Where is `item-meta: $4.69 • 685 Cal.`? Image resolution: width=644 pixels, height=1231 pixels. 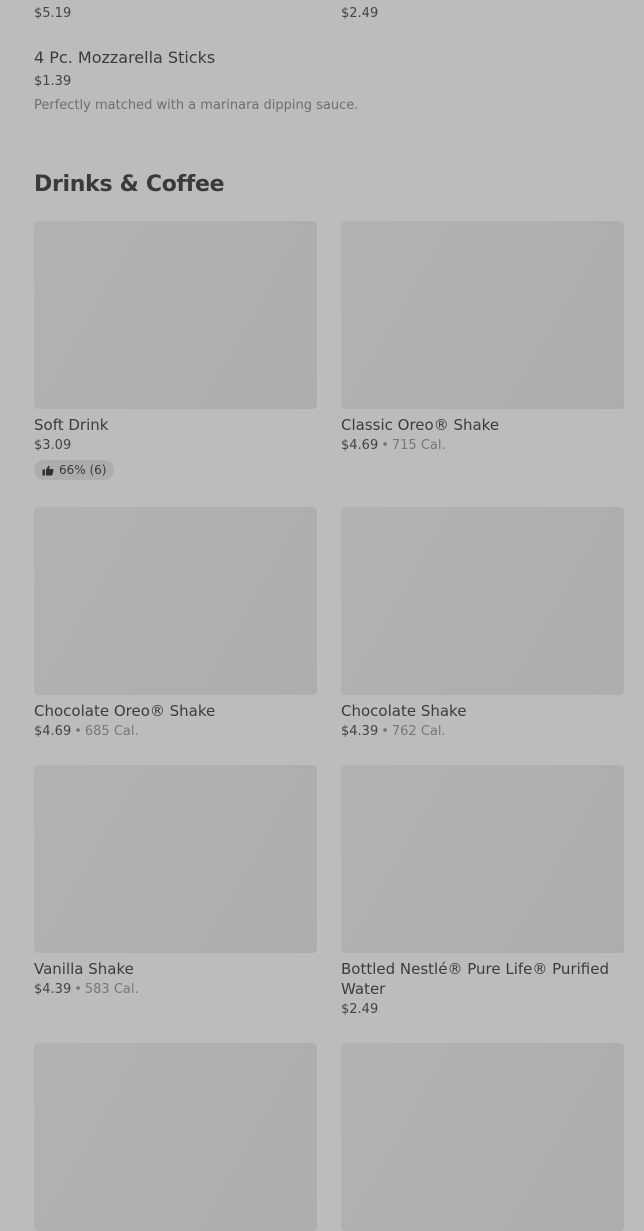
item-meta: $4.69 • 685 Cal. is located at coordinates (175, 732).